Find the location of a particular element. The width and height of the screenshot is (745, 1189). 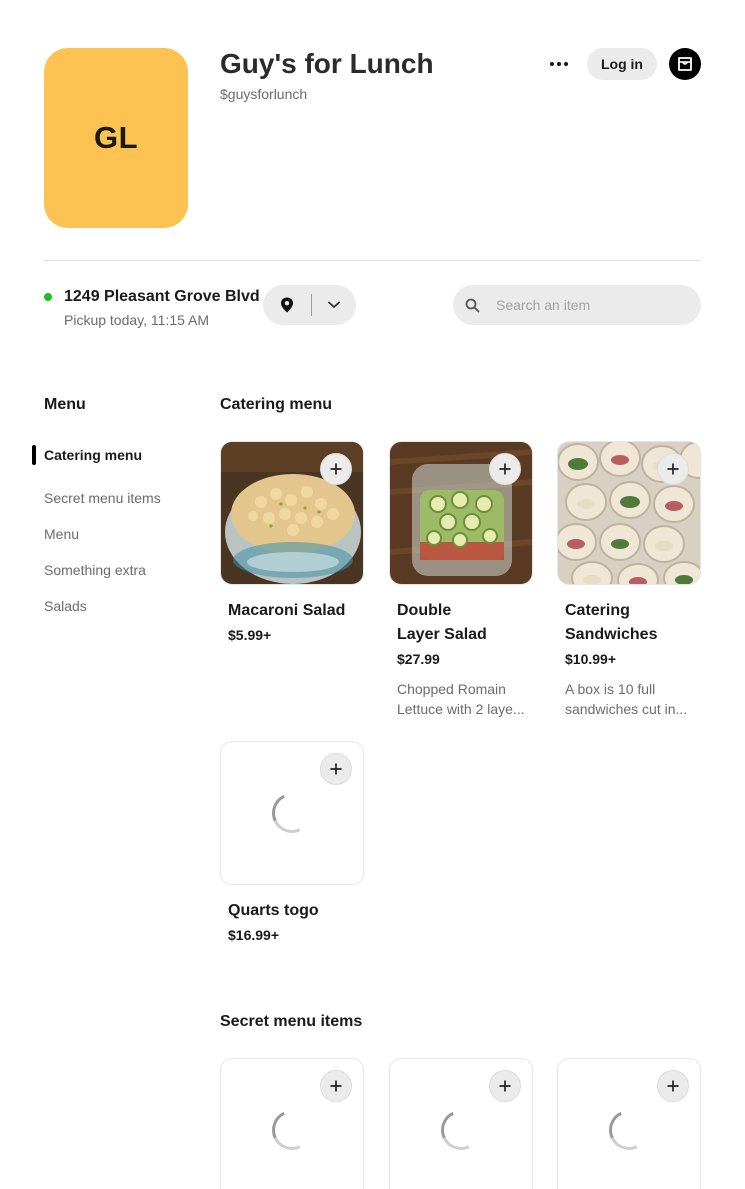

store-avatar: GL is located at coordinates (116, 138).